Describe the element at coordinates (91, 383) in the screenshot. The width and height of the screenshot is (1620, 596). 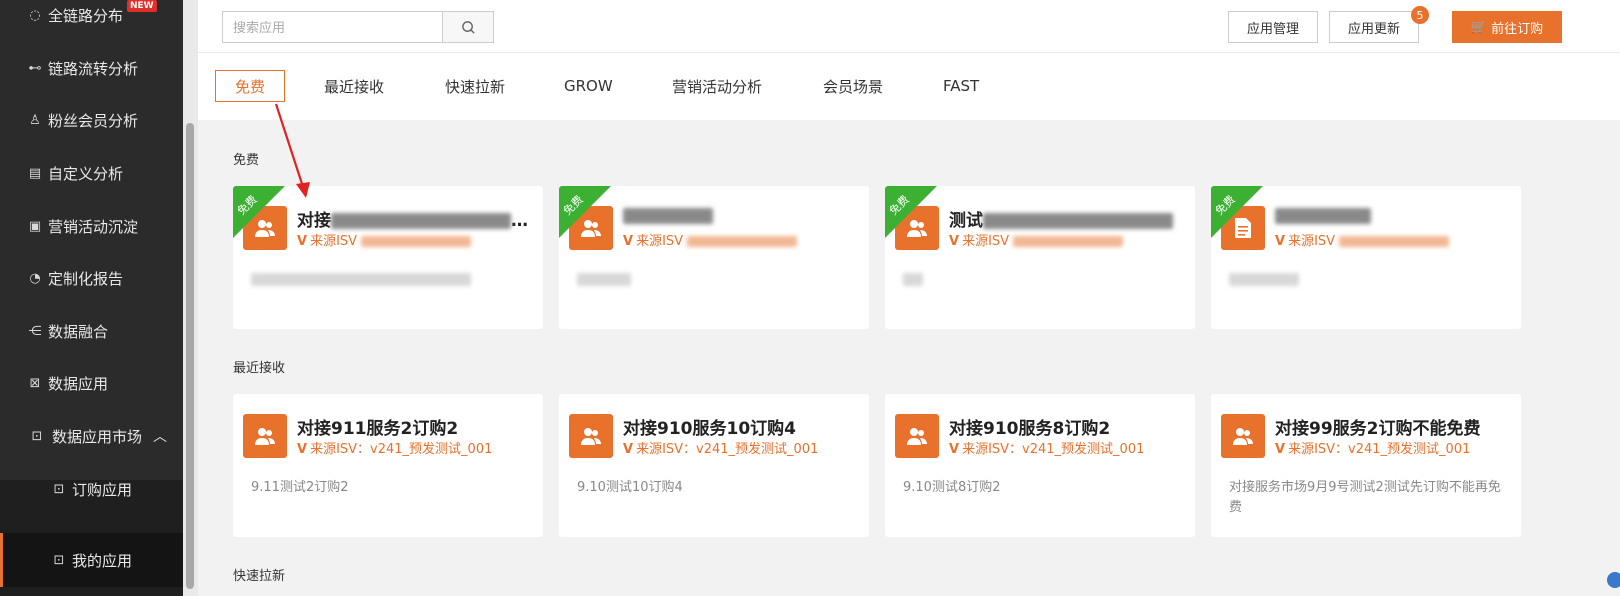
I see `sidebar-item-data-app: ⊠ 数据应用` at that location.